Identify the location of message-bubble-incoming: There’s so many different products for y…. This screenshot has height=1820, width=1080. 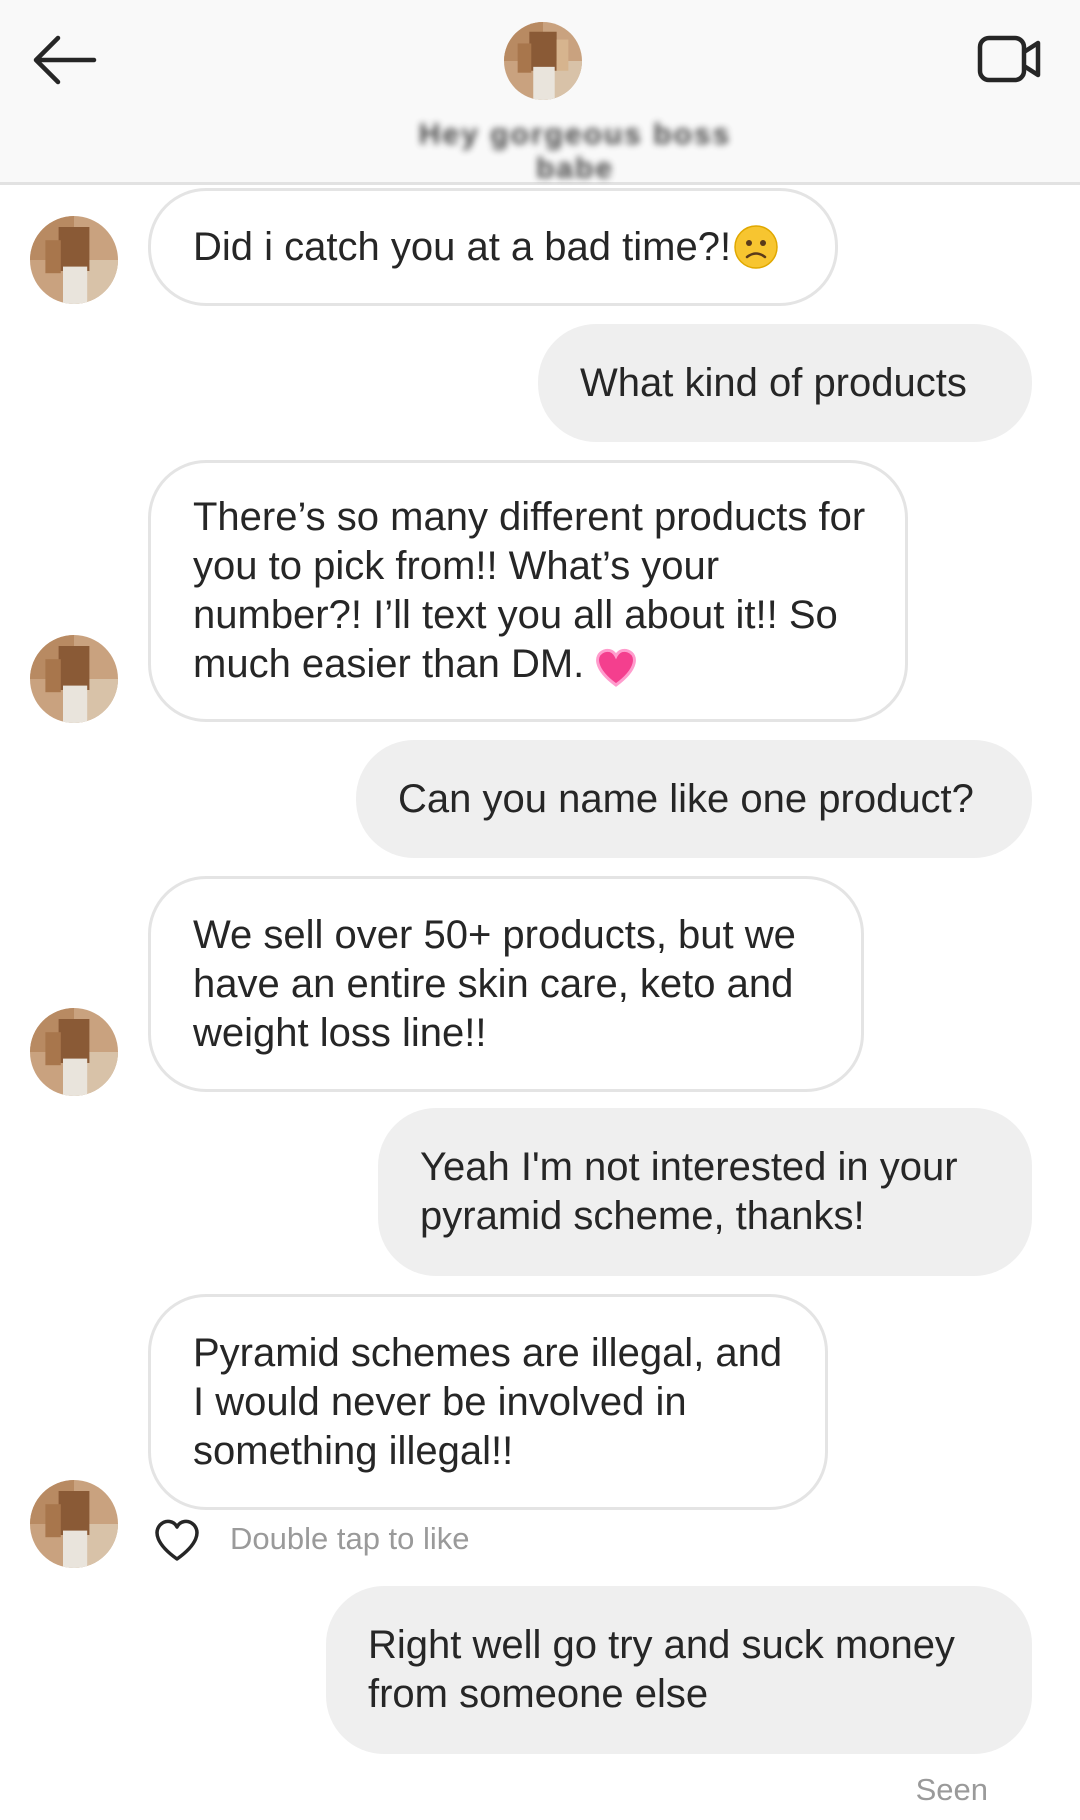
(528, 591).